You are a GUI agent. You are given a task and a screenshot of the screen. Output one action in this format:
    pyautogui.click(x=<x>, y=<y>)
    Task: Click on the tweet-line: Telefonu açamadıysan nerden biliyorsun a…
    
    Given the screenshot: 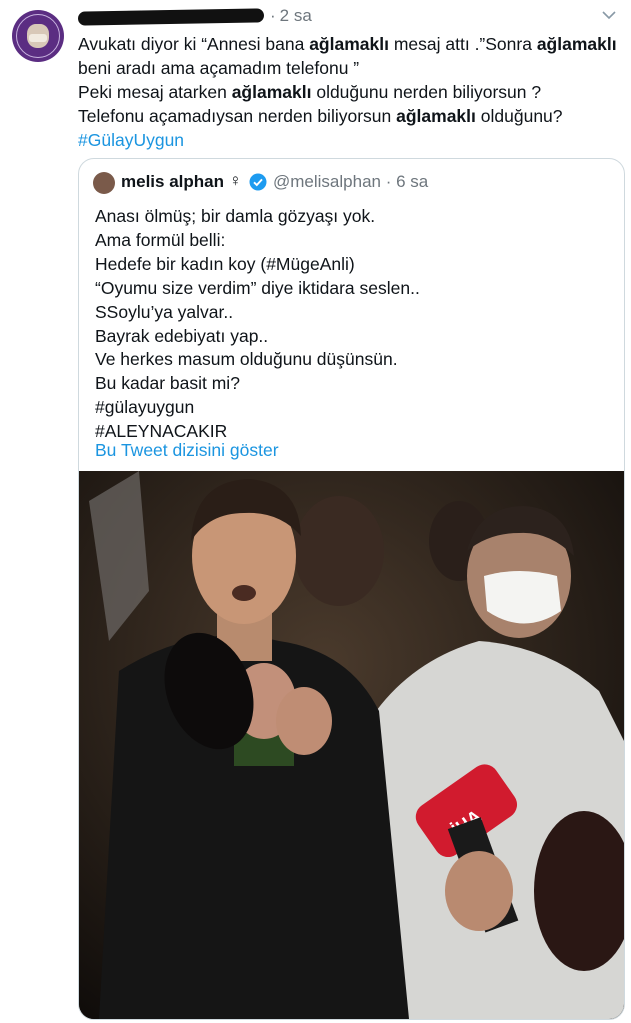 What is the action you would take?
    pyautogui.click(x=348, y=116)
    